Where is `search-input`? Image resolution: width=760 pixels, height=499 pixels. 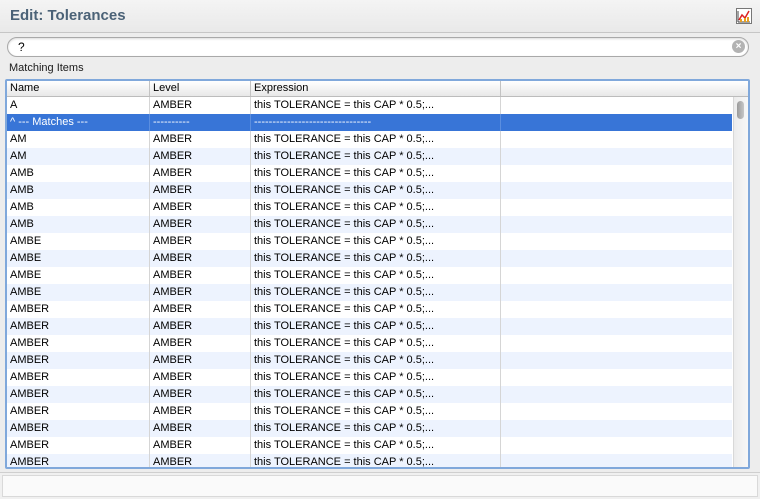
search-input is located at coordinates (368, 46).